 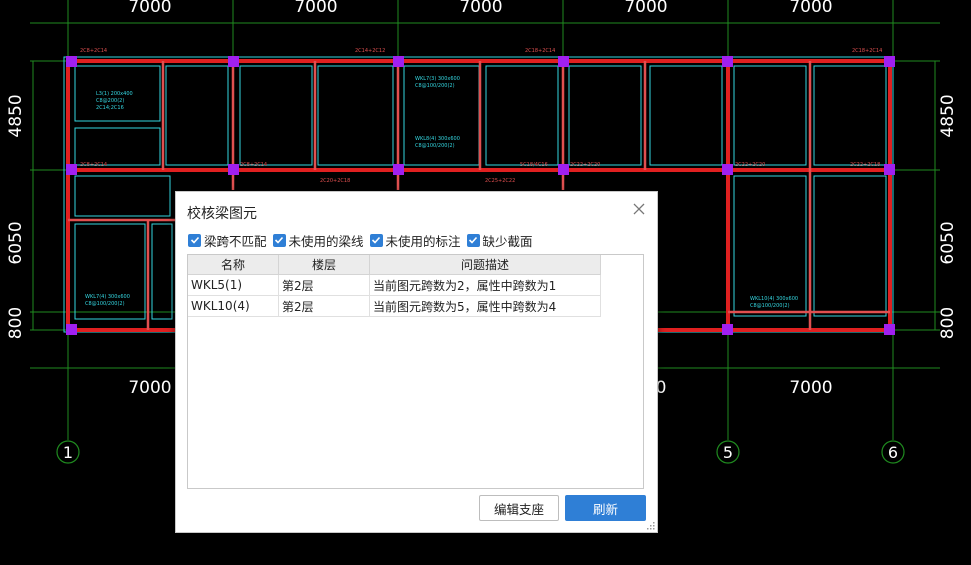 What do you see at coordinates (519, 508) in the screenshot?
I see `edit-support-button: 编辑支座` at bounding box center [519, 508].